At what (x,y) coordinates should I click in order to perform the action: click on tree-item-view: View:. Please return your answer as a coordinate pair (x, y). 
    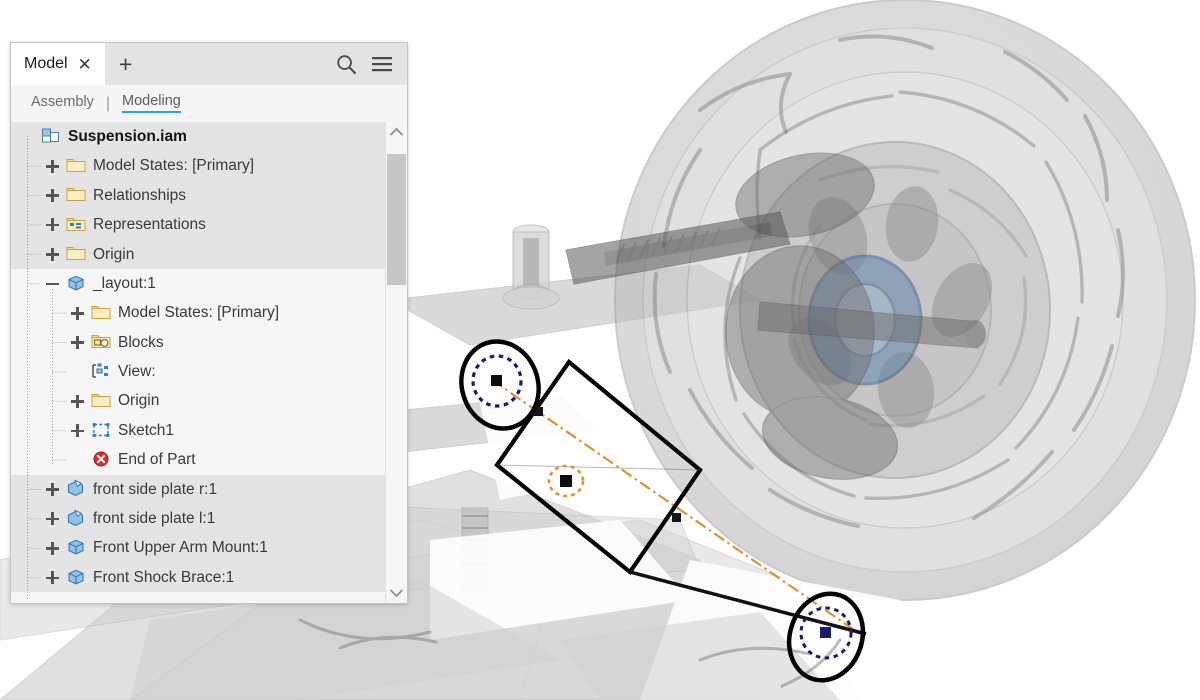
    Looking at the image, I should click on (198, 372).